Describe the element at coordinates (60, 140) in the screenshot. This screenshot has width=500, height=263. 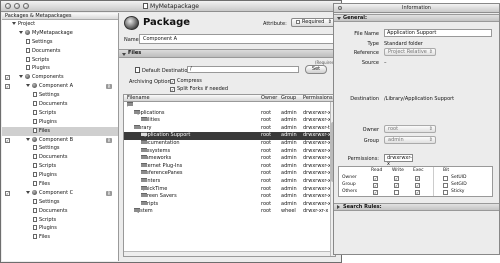
I see `tree-item: ✓ Component B R` at that location.